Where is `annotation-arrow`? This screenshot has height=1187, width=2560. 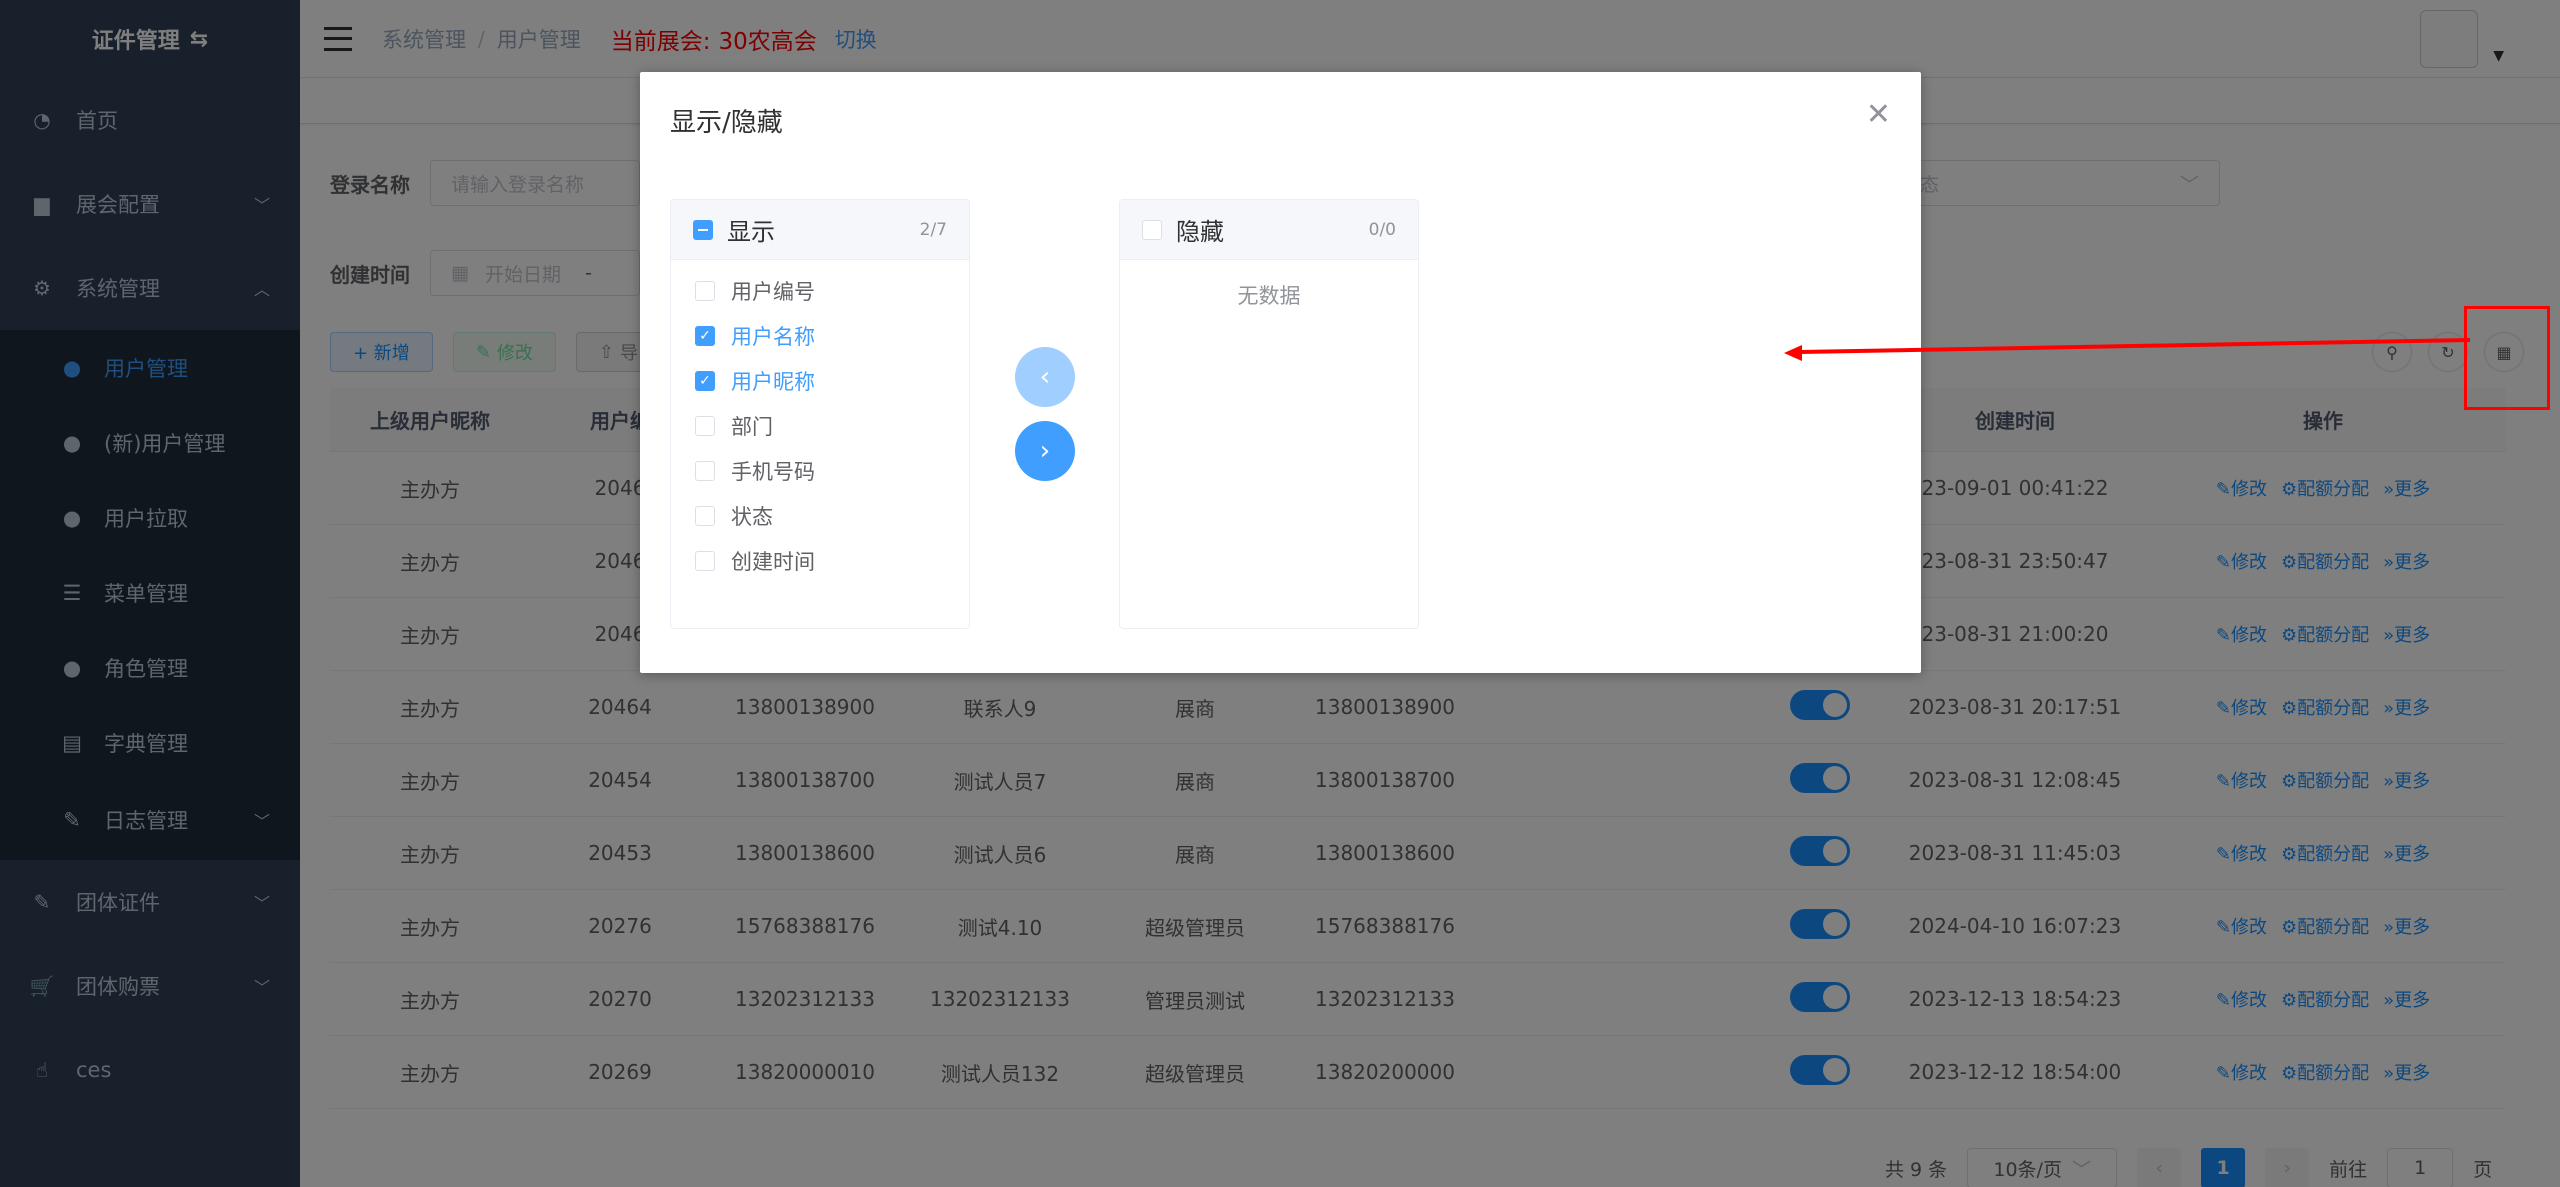 annotation-arrow is located at coordinates (2127, 349).